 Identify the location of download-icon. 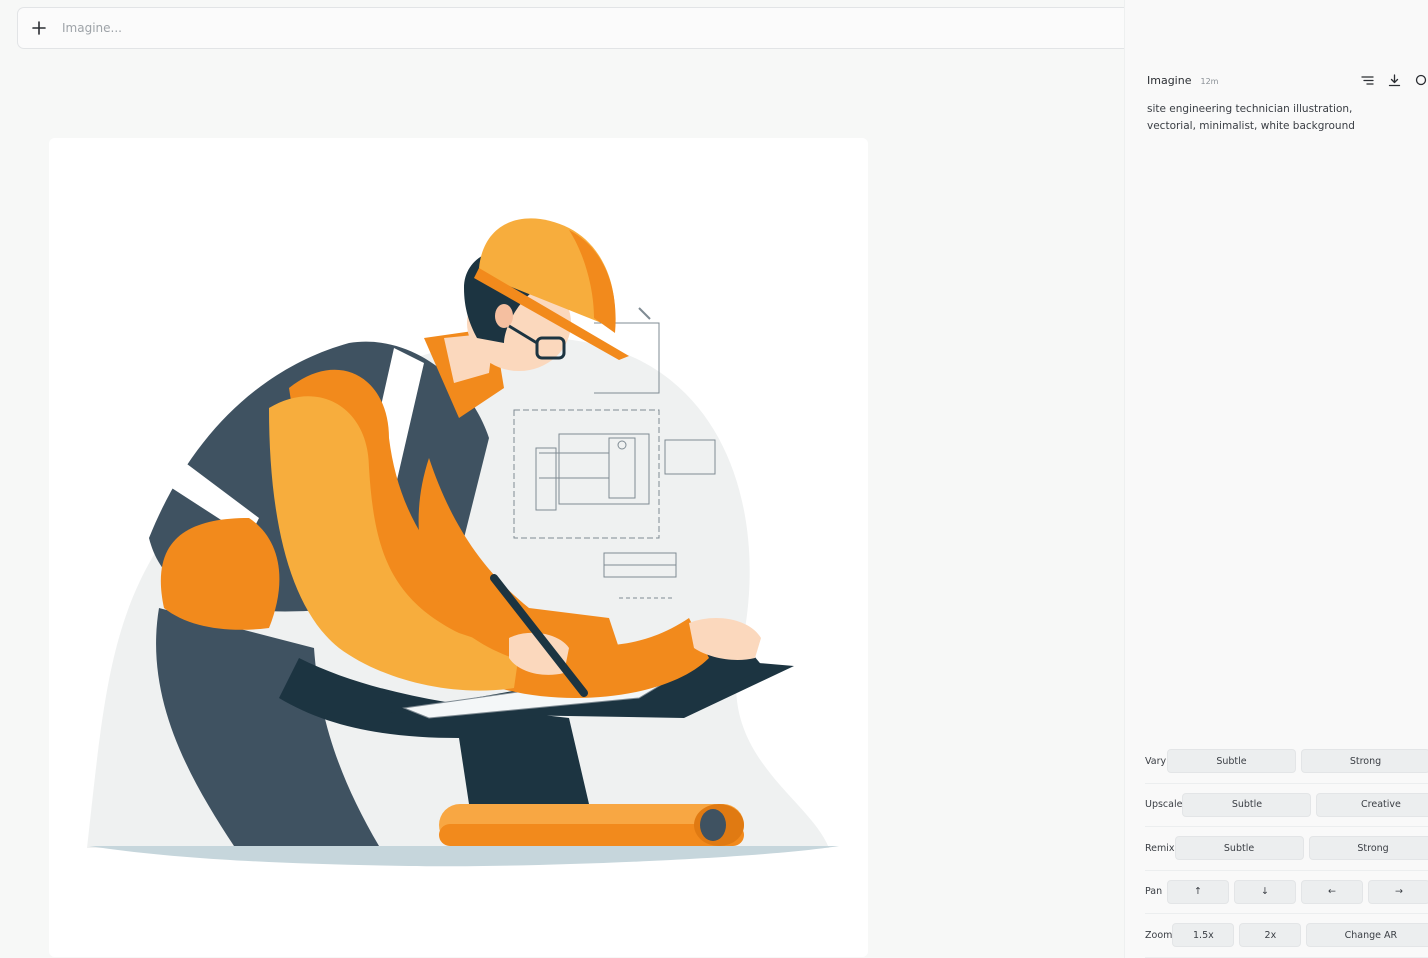
(1394, 80).